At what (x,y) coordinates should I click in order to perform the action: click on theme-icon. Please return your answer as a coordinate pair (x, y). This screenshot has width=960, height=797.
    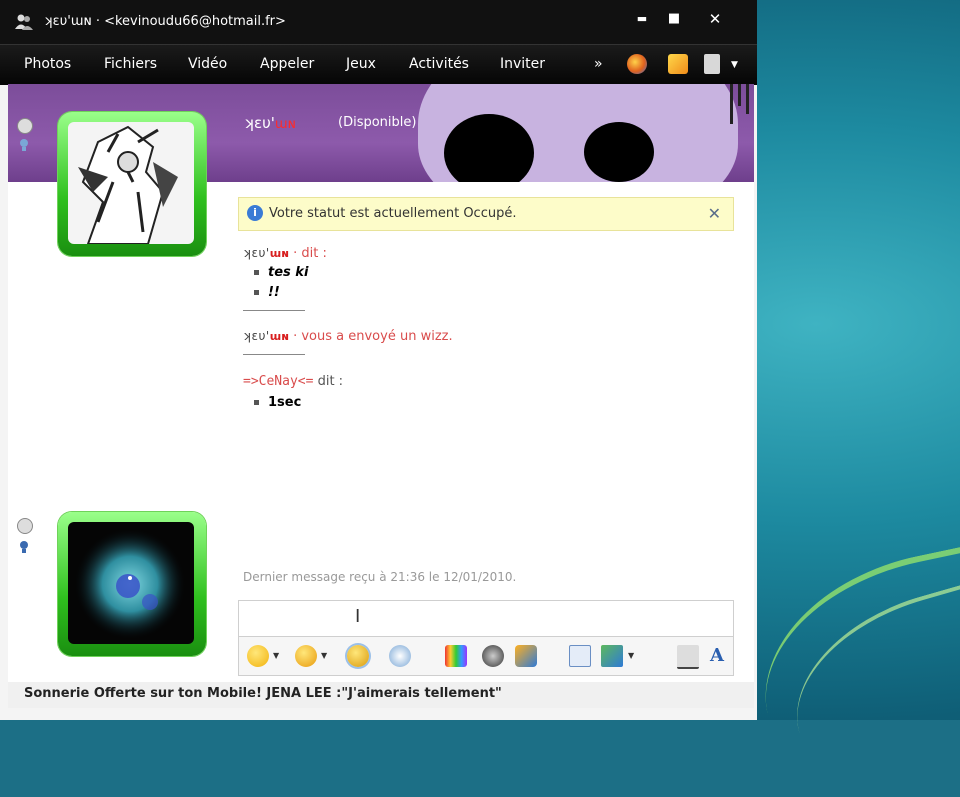
    Looking at the image, I should click on (637, 64).